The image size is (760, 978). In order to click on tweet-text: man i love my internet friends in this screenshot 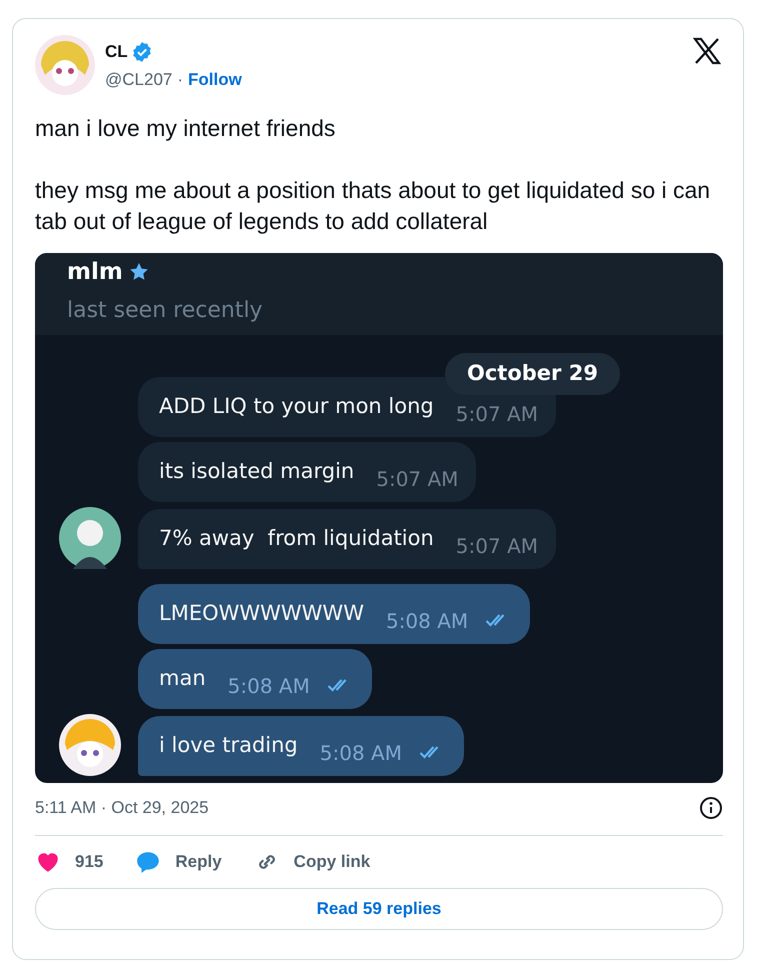, I will do `click(185, 128)`.